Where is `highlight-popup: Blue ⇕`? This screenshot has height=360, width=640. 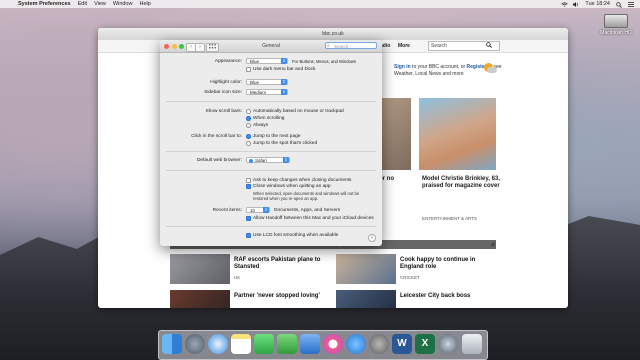
highlight-popup: Blue ⇕ is located at coordinates (267, 82).